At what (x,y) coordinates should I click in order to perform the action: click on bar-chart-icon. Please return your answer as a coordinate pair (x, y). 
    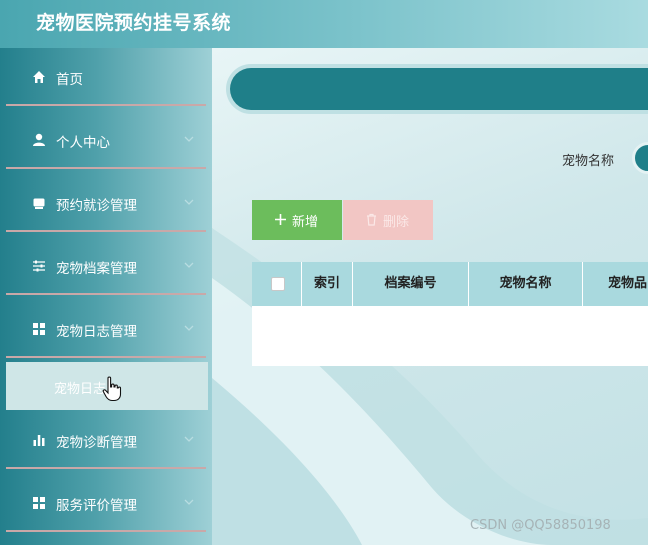
    Looking at the image, I should click on (39, 440).